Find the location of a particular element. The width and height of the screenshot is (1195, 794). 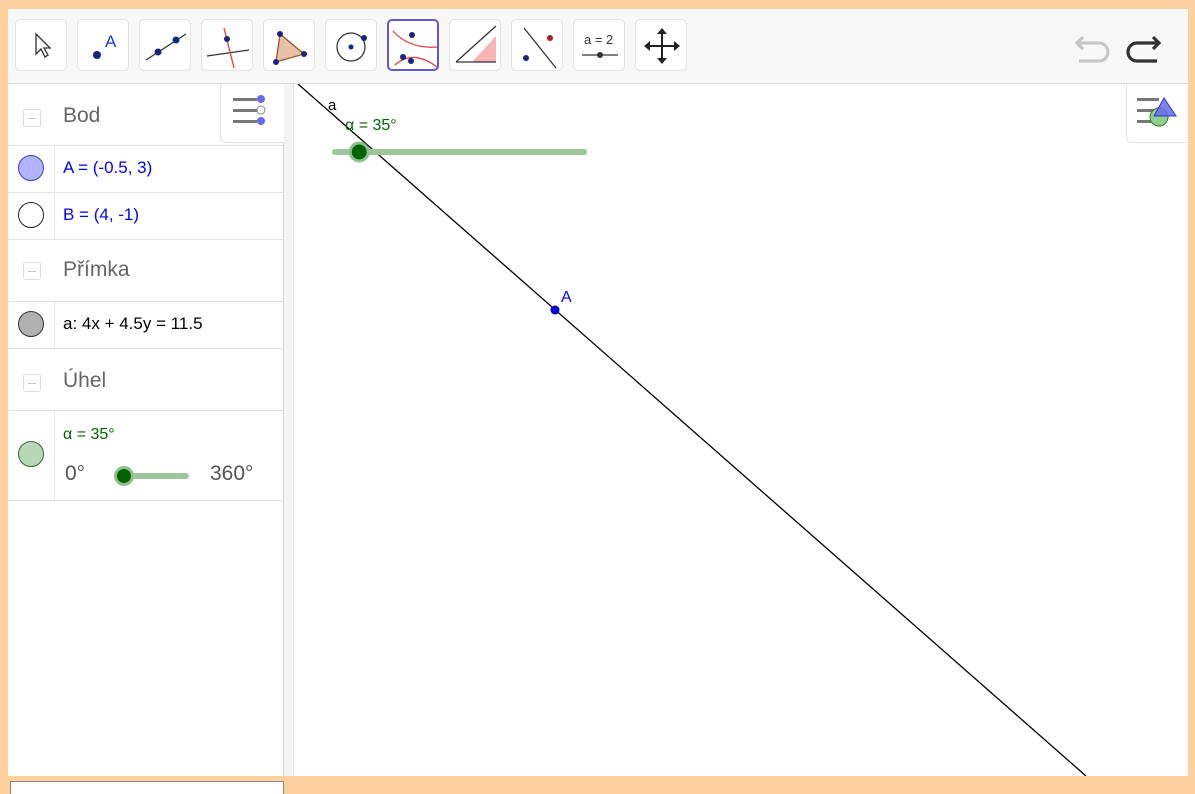

algebra-item-B: B = (4, -1) is located at coordinates (145, 216).